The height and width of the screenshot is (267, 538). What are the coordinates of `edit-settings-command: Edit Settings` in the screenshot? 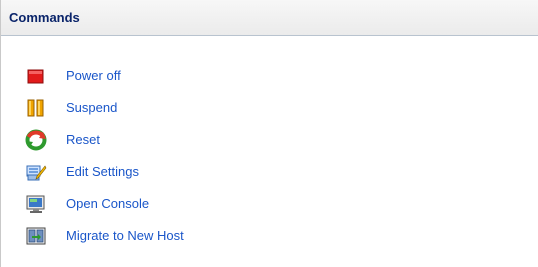 It's located at (104, 172).